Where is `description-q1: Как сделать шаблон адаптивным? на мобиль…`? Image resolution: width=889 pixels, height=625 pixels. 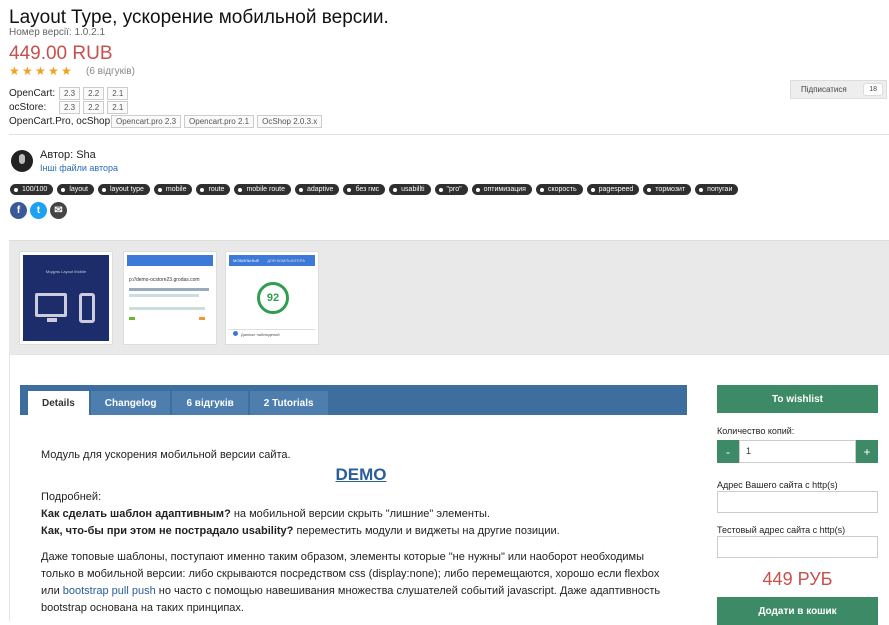
description-q1: Как сделать шаблон адаптивным? на мобиль… is located at coordinates (361, 514).